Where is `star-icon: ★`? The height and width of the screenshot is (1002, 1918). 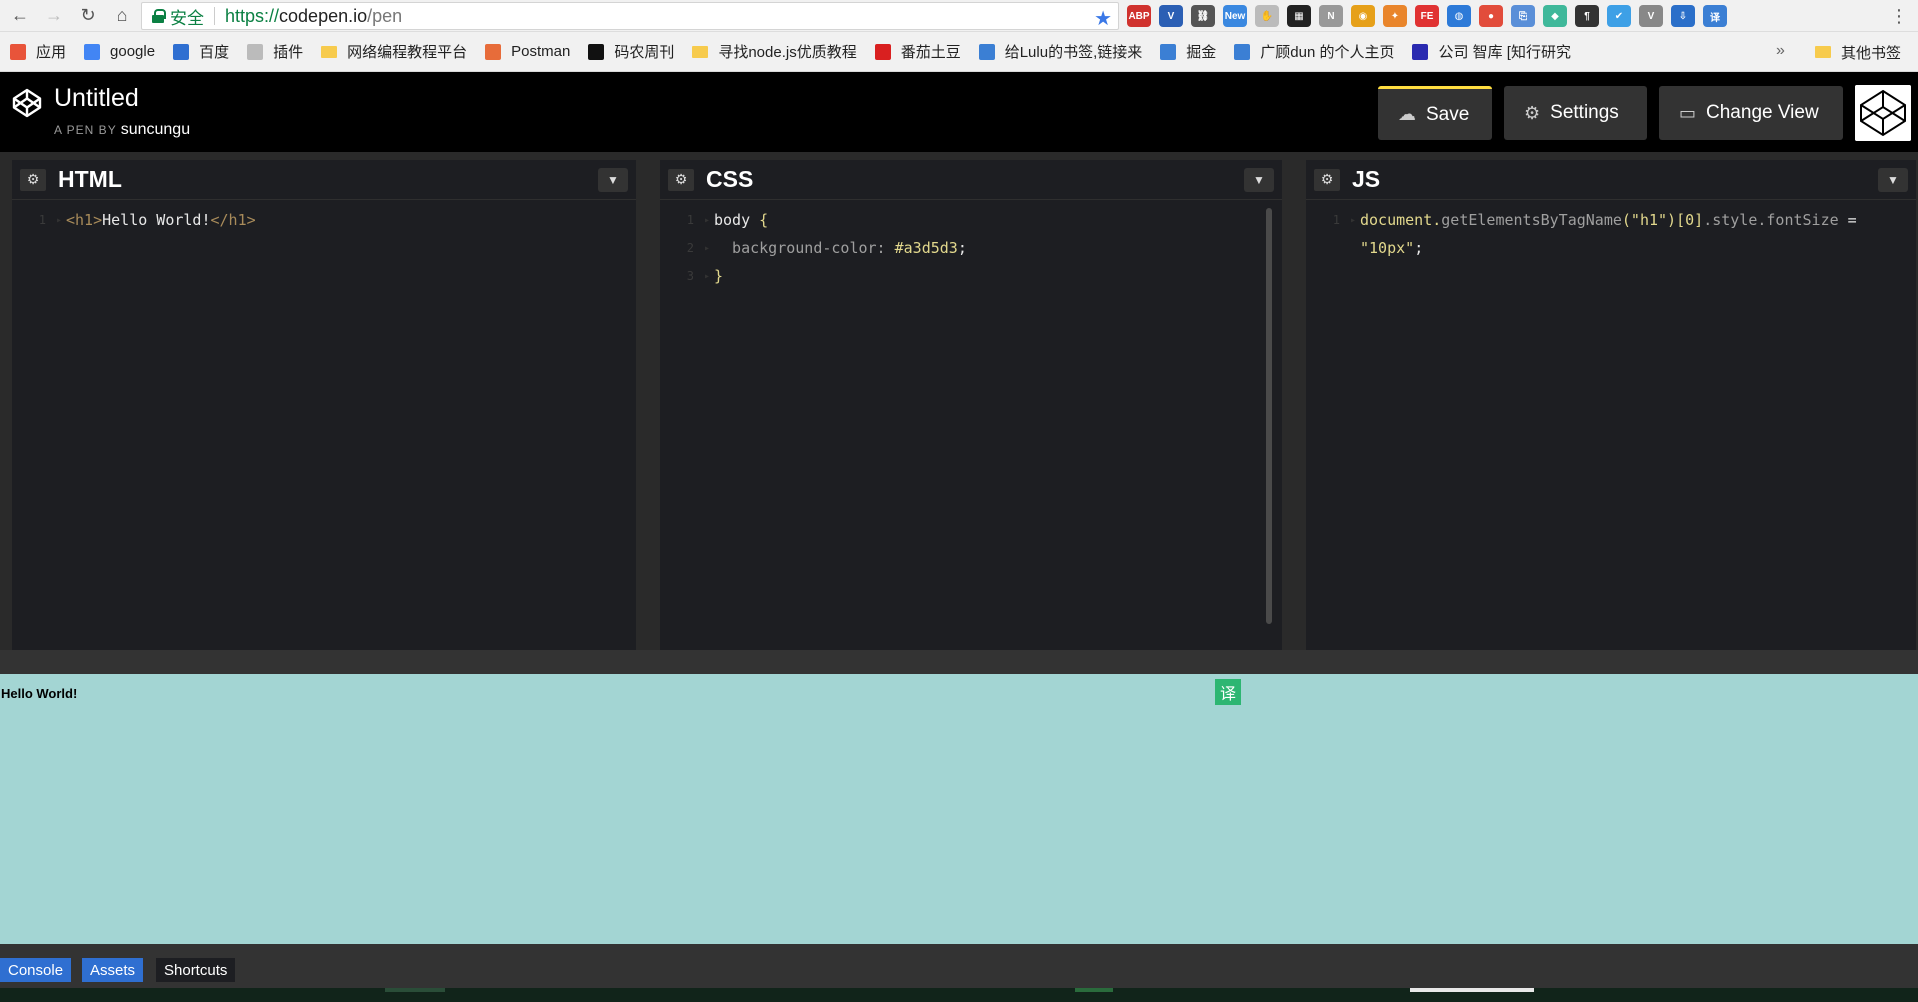 star-icon: ★ is located at coordinates (1103, 18).